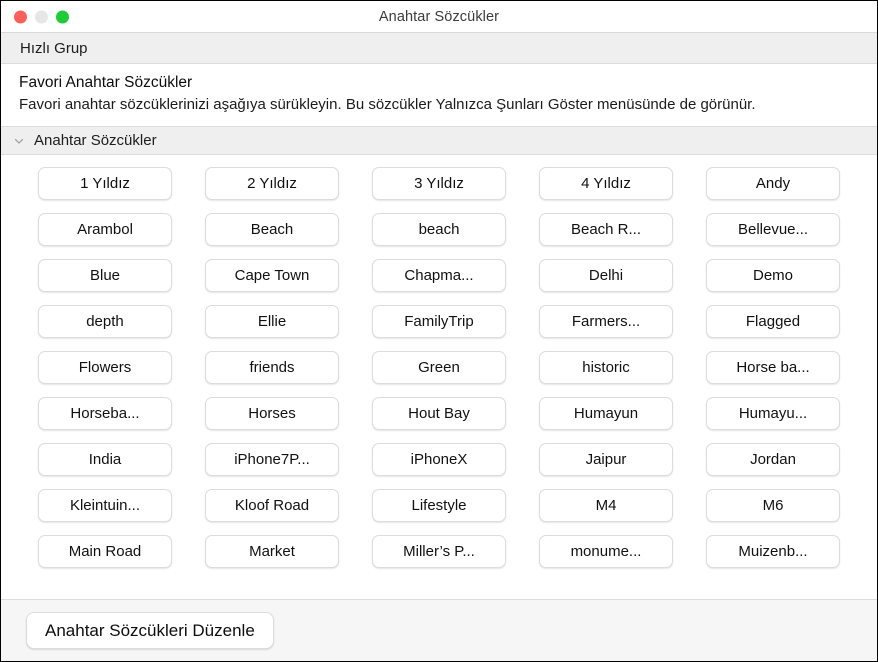 The height and width of the screenshot is (662, 878). Describe the element at coordinates (95, 141) in the screenshot. I see `keywords-section-title: Anahtar Sözcükler` at that location.